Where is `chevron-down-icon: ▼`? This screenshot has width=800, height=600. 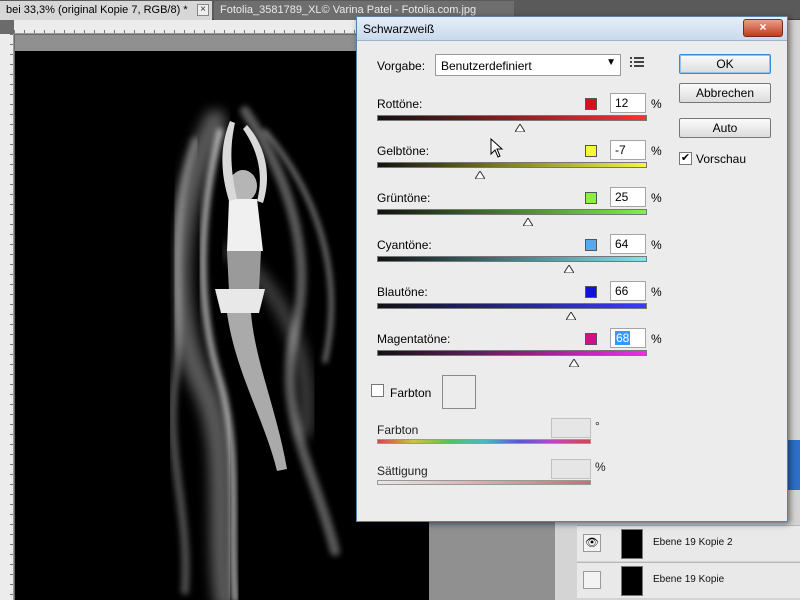
chevron-down-icon: ▼ is located at coordinates (611, 62).